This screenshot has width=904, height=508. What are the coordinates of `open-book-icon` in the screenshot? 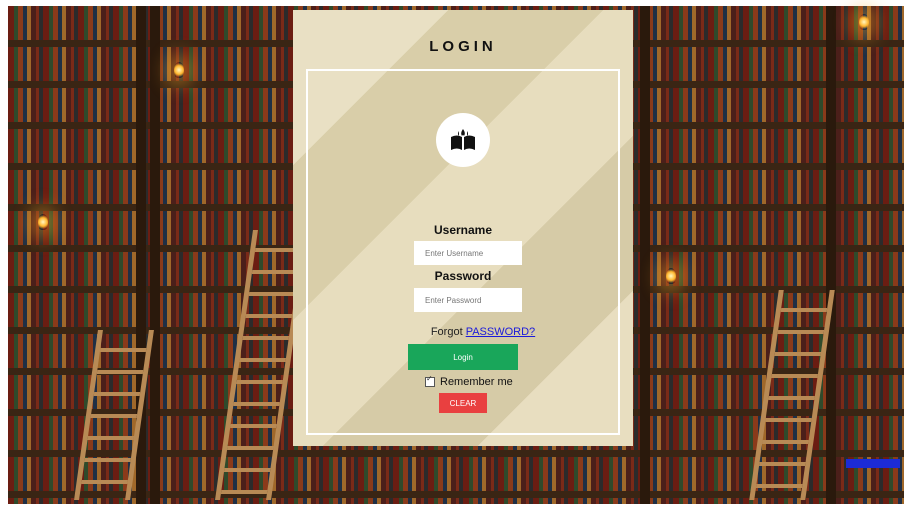 It's located at (463, 139).